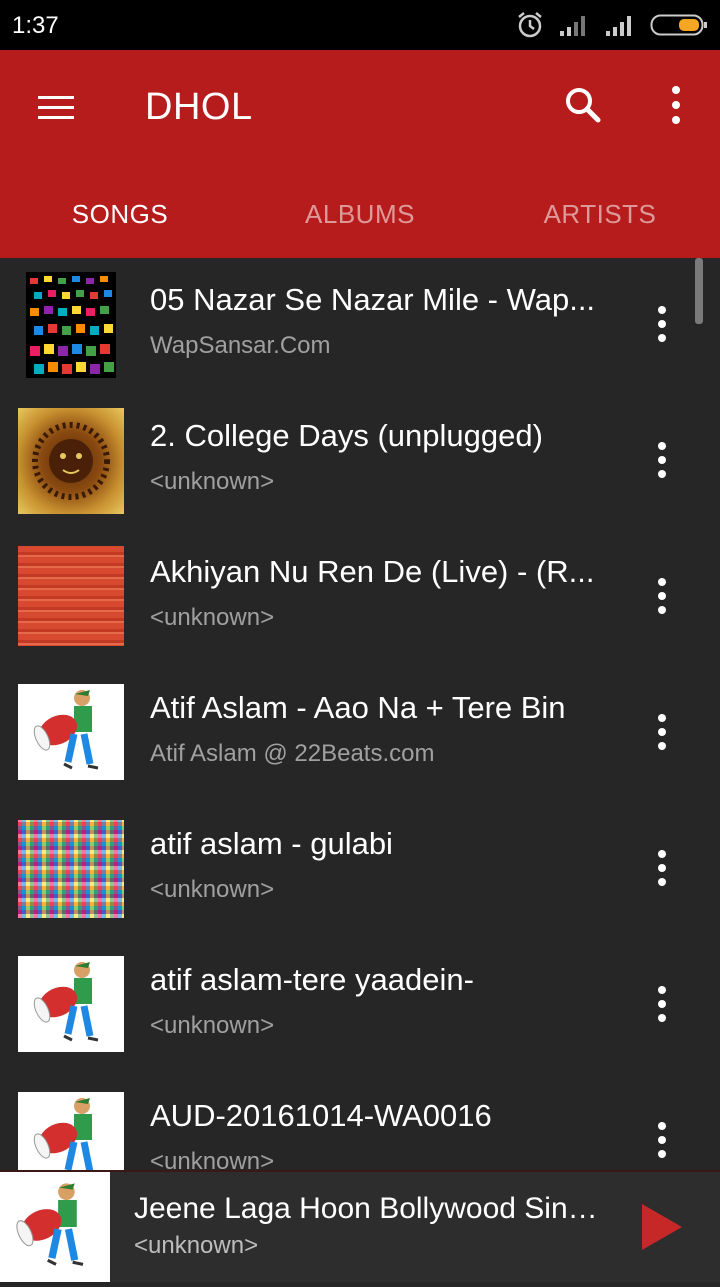 This screenshot has height=1287, width=720. I want to click on play-icon, so click(662, 1227).